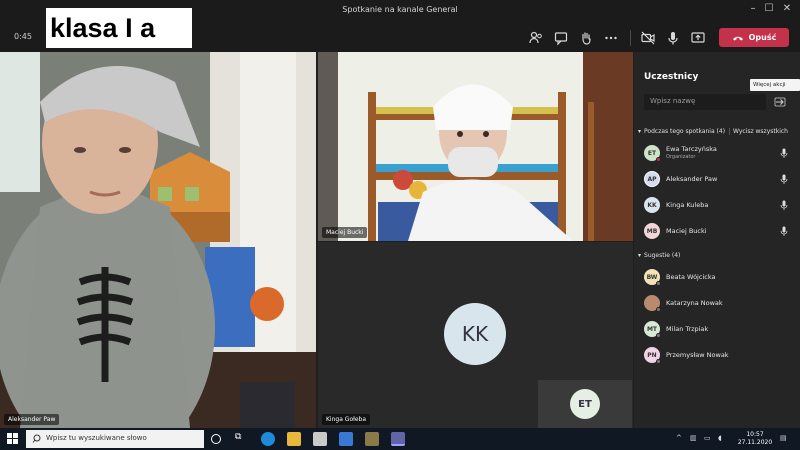 This screenshot has width=800, height=450. I want to click on section-in-meeting: ▾ Podczas tego spotkania (4), so click(681, 131).